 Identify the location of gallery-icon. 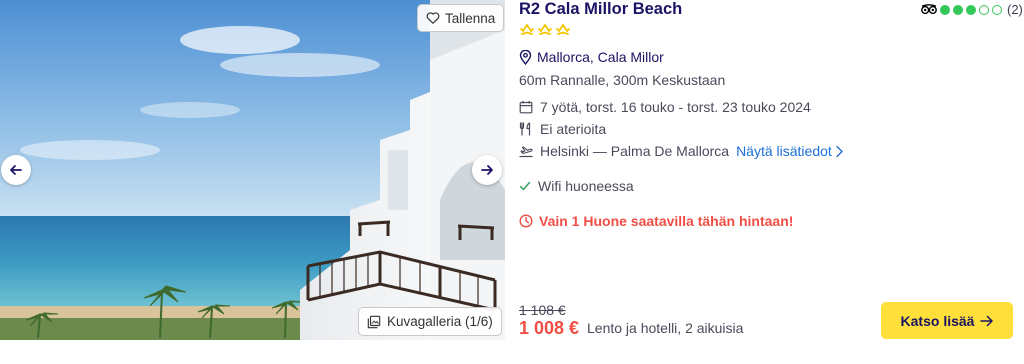
(374, 321).